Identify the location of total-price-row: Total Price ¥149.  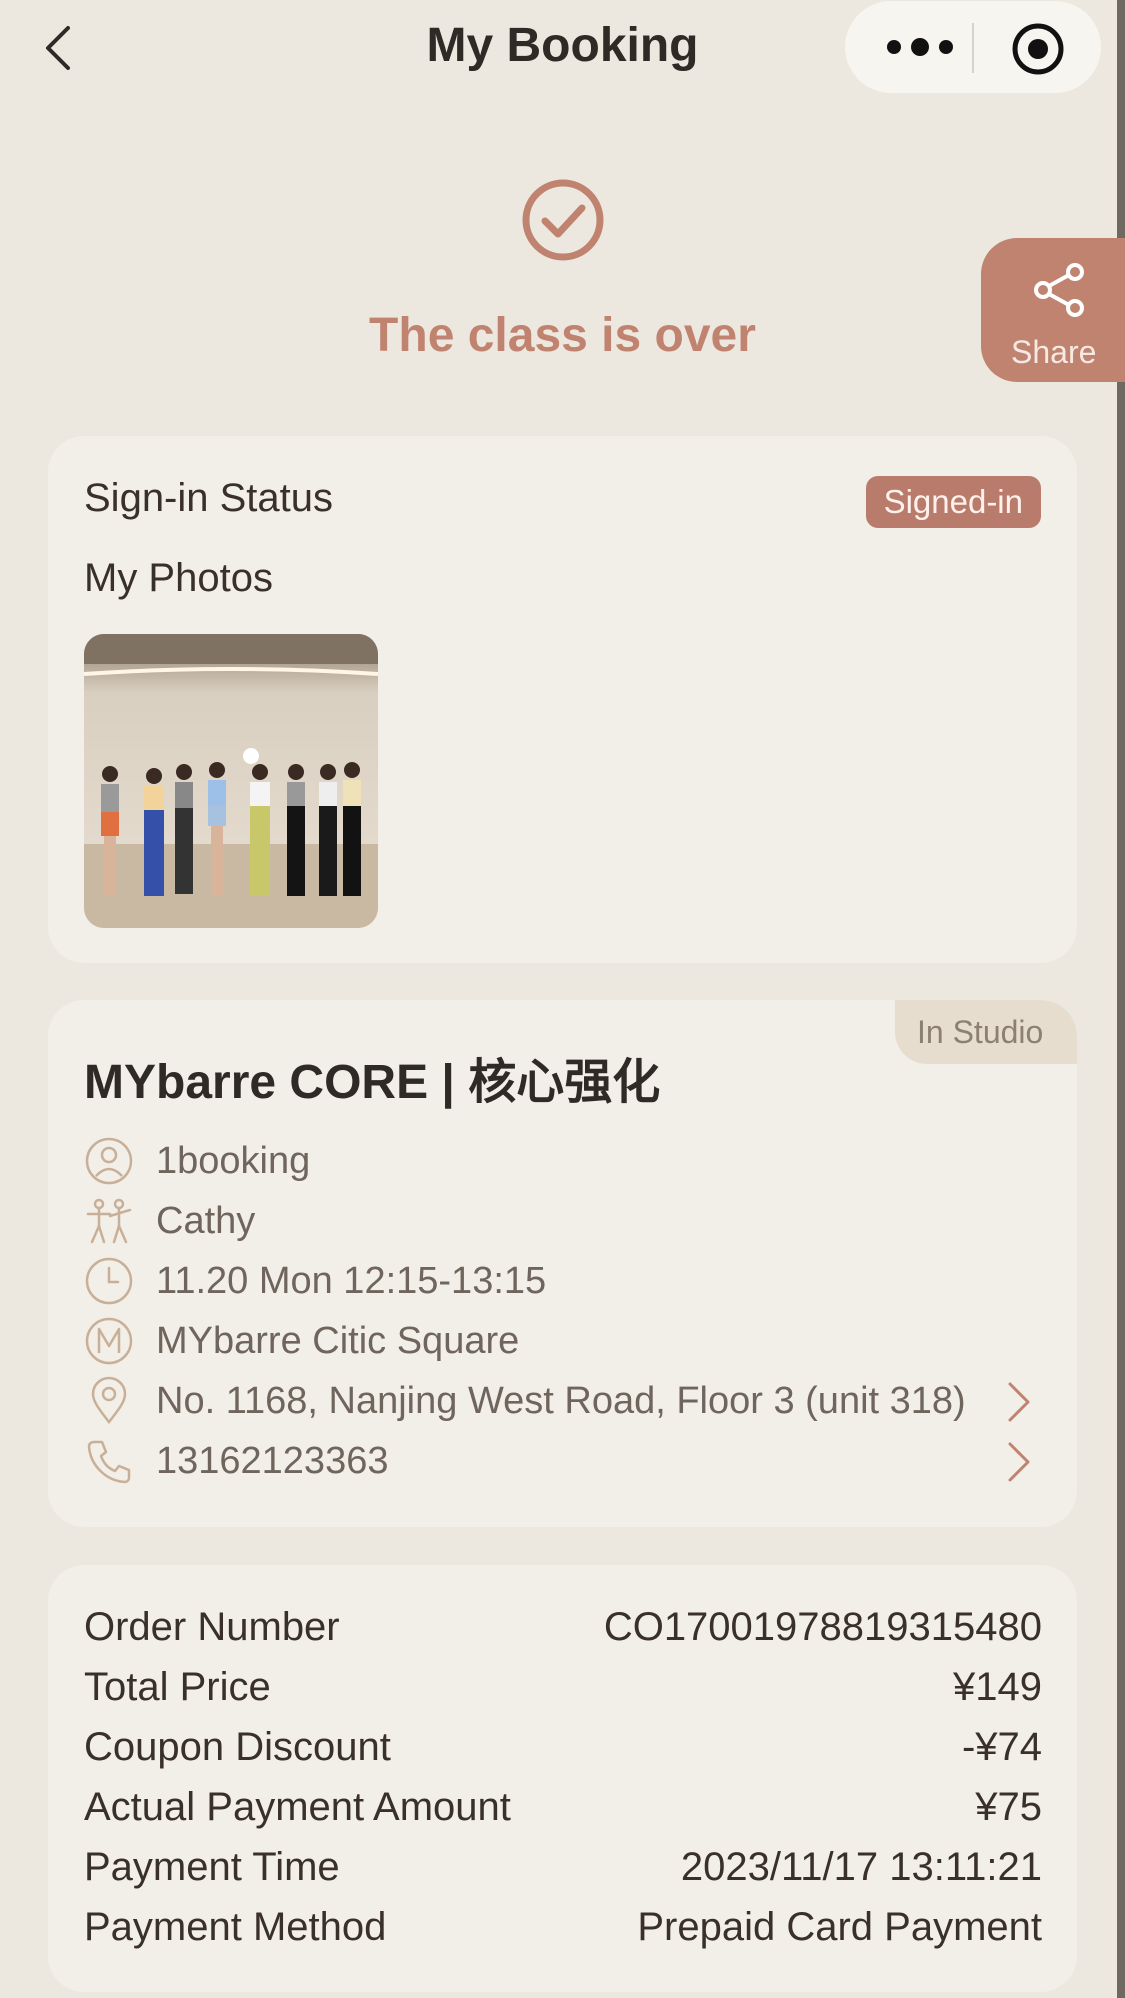
(563, 1691).